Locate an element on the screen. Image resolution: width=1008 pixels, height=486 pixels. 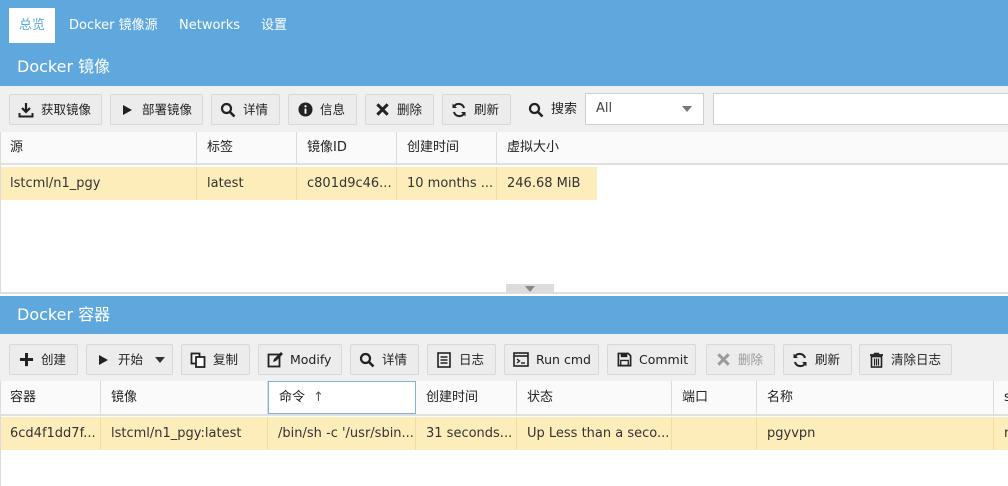
create-container-button: 创建 is located at coordinates (43, 359).